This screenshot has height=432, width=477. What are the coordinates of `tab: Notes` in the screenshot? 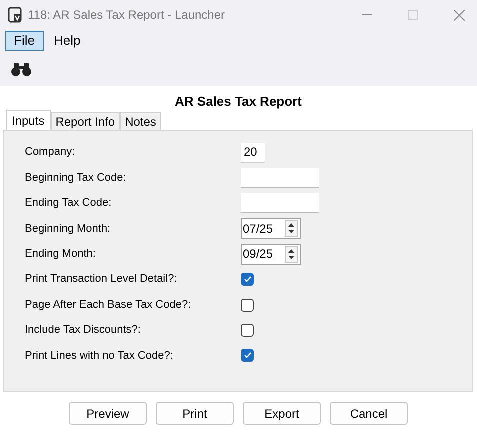 It's located at (141, 121).